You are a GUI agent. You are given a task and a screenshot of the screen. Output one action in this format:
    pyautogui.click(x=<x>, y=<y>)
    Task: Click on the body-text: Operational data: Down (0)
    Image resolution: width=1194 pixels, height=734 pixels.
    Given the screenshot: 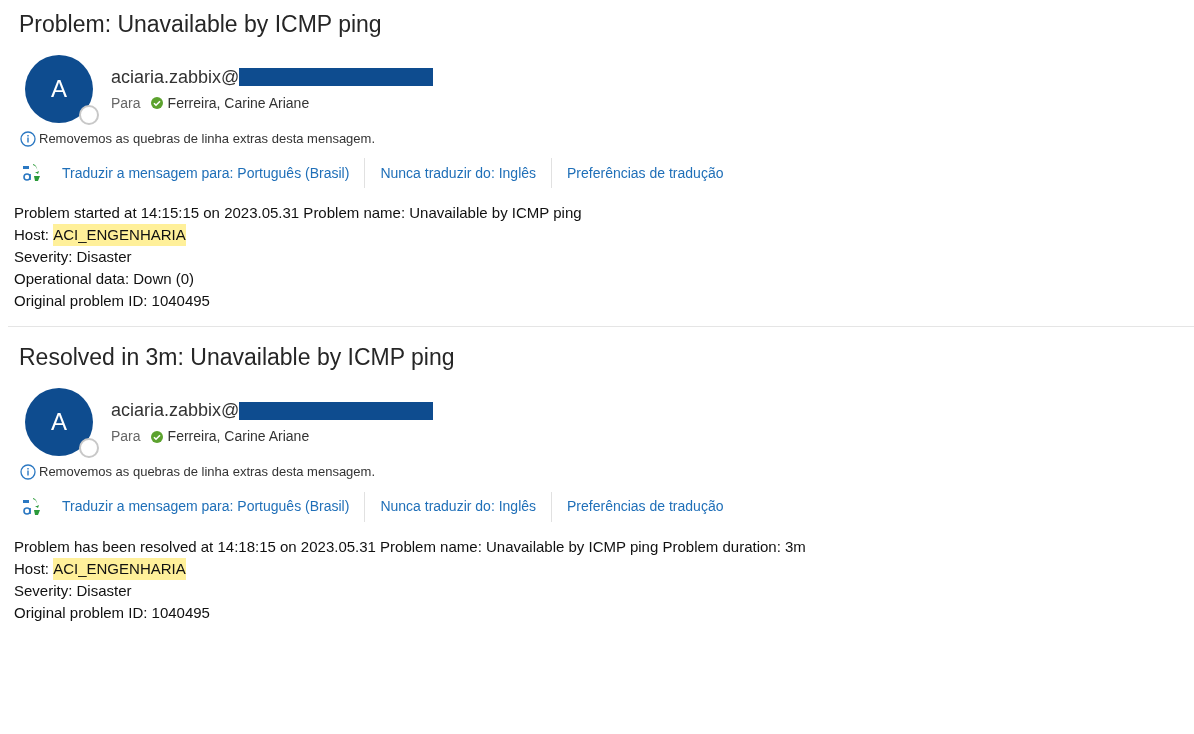 What is the action you would take?
    pyautogui.click(x=105, y=279)
    